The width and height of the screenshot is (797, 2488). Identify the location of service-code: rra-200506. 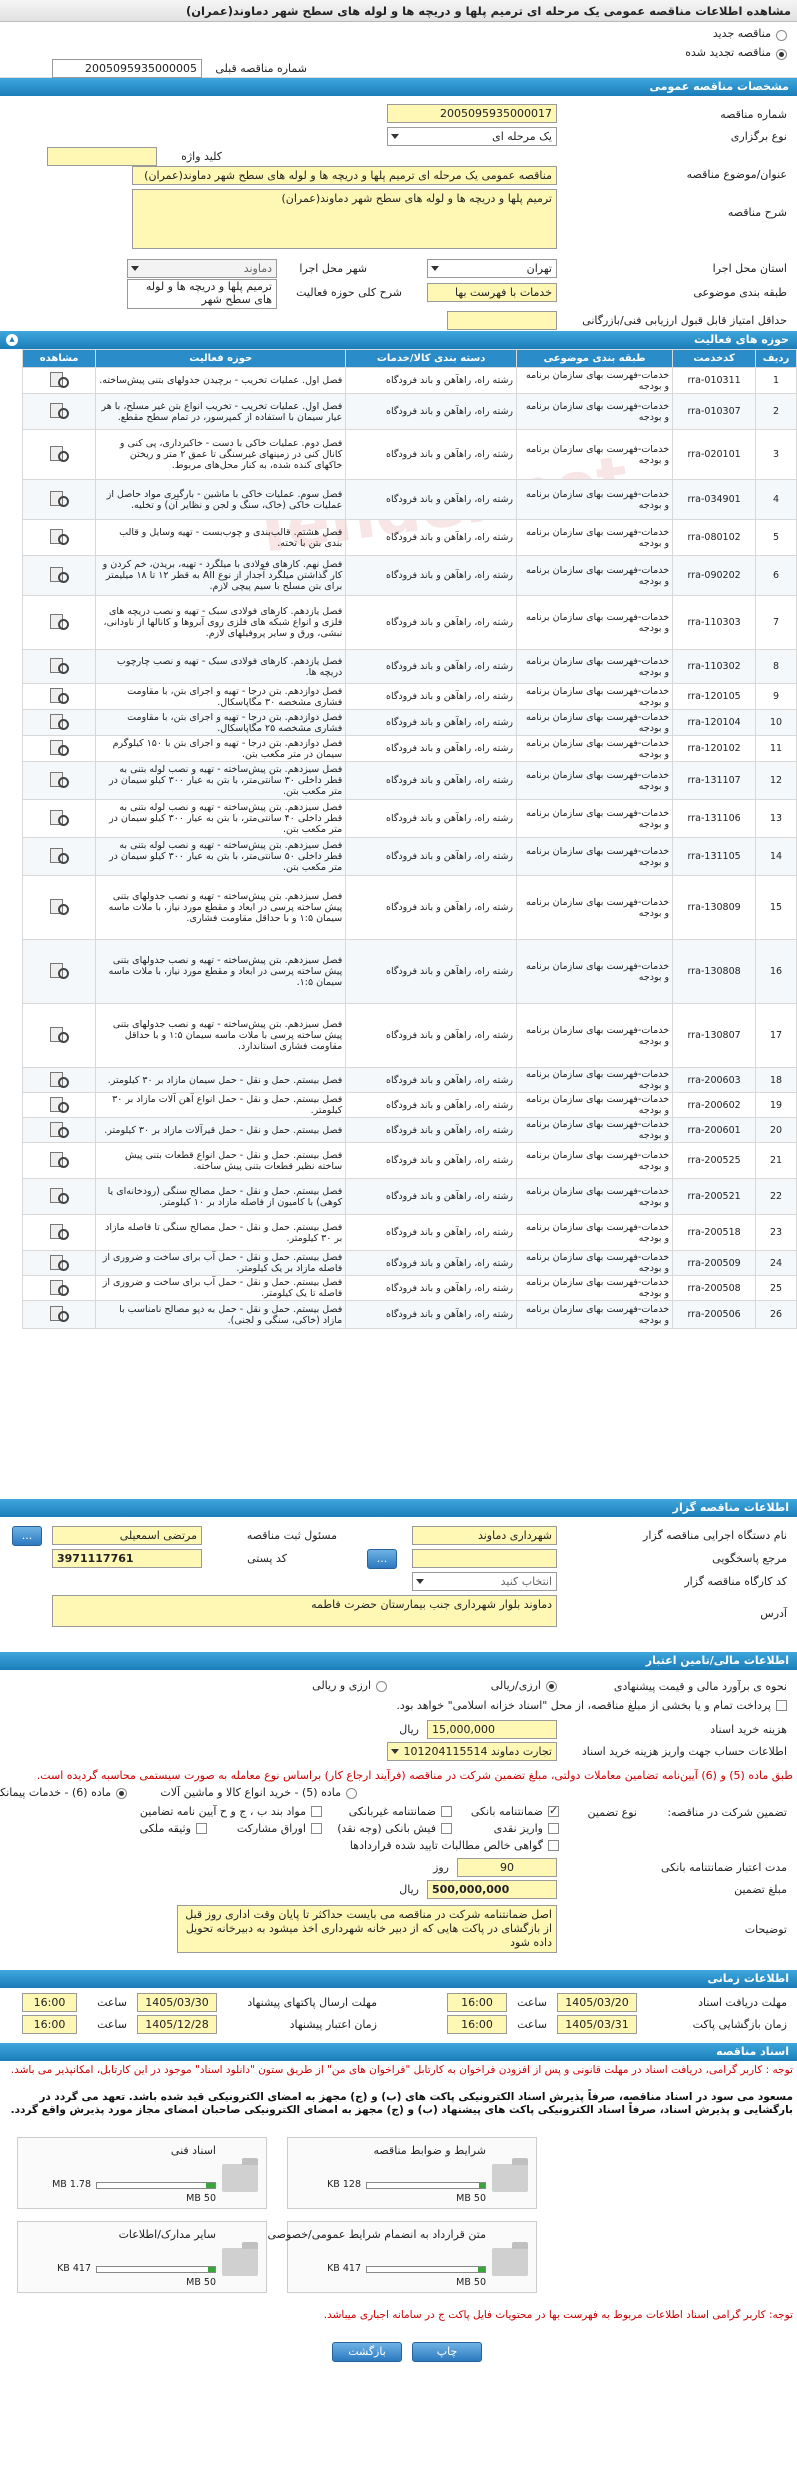
(714, 1314).